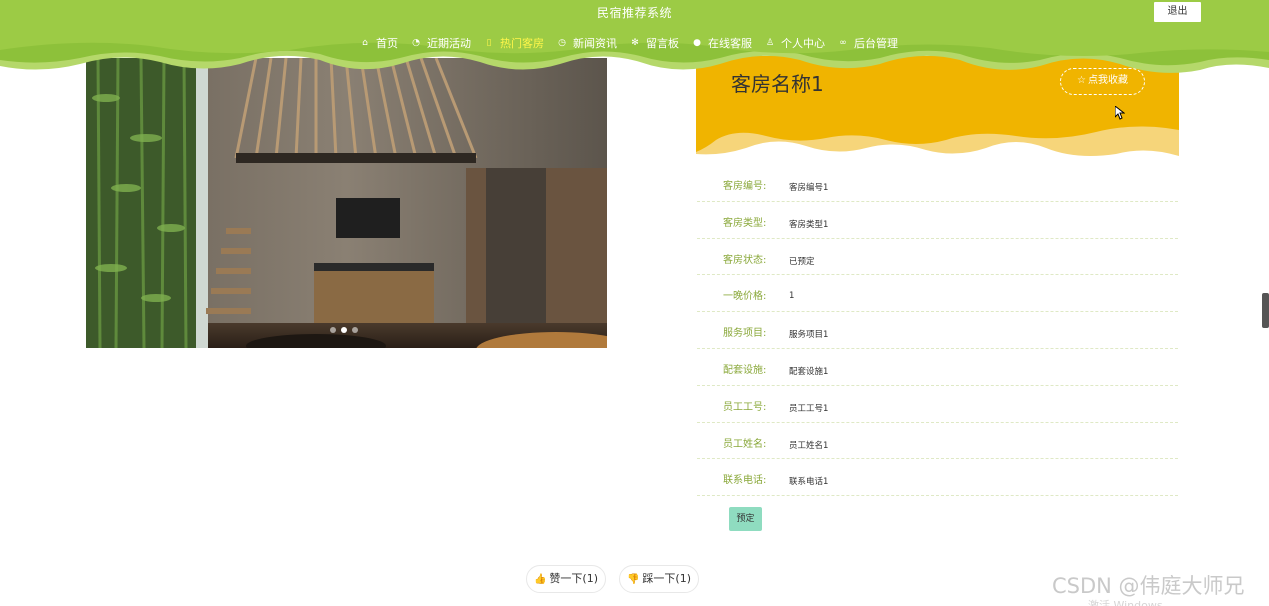 The width and height of the screenshot is (1269, 606). Describe the element at coordinates (574, 578) in the screenshot. I see `like-label: 赞一下(1)` at that location.